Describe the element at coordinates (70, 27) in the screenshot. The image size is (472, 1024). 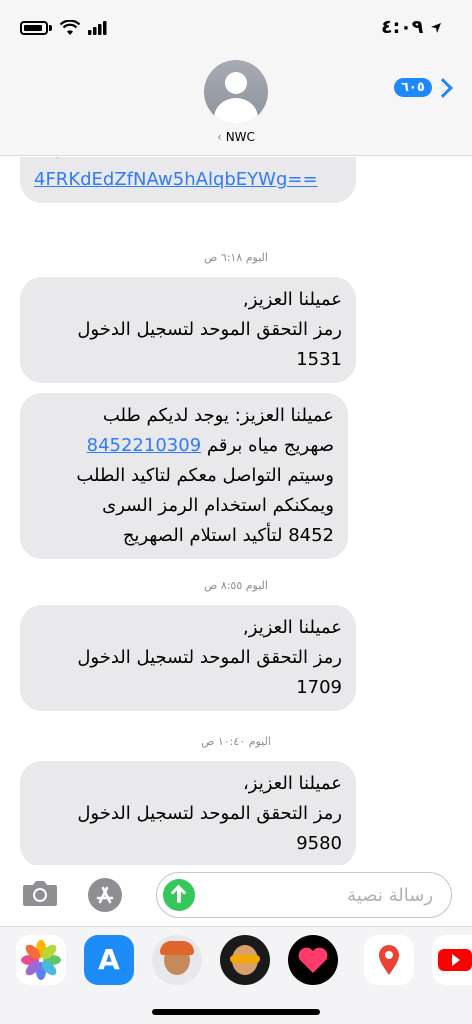
I see `wifi-icon` at that location.